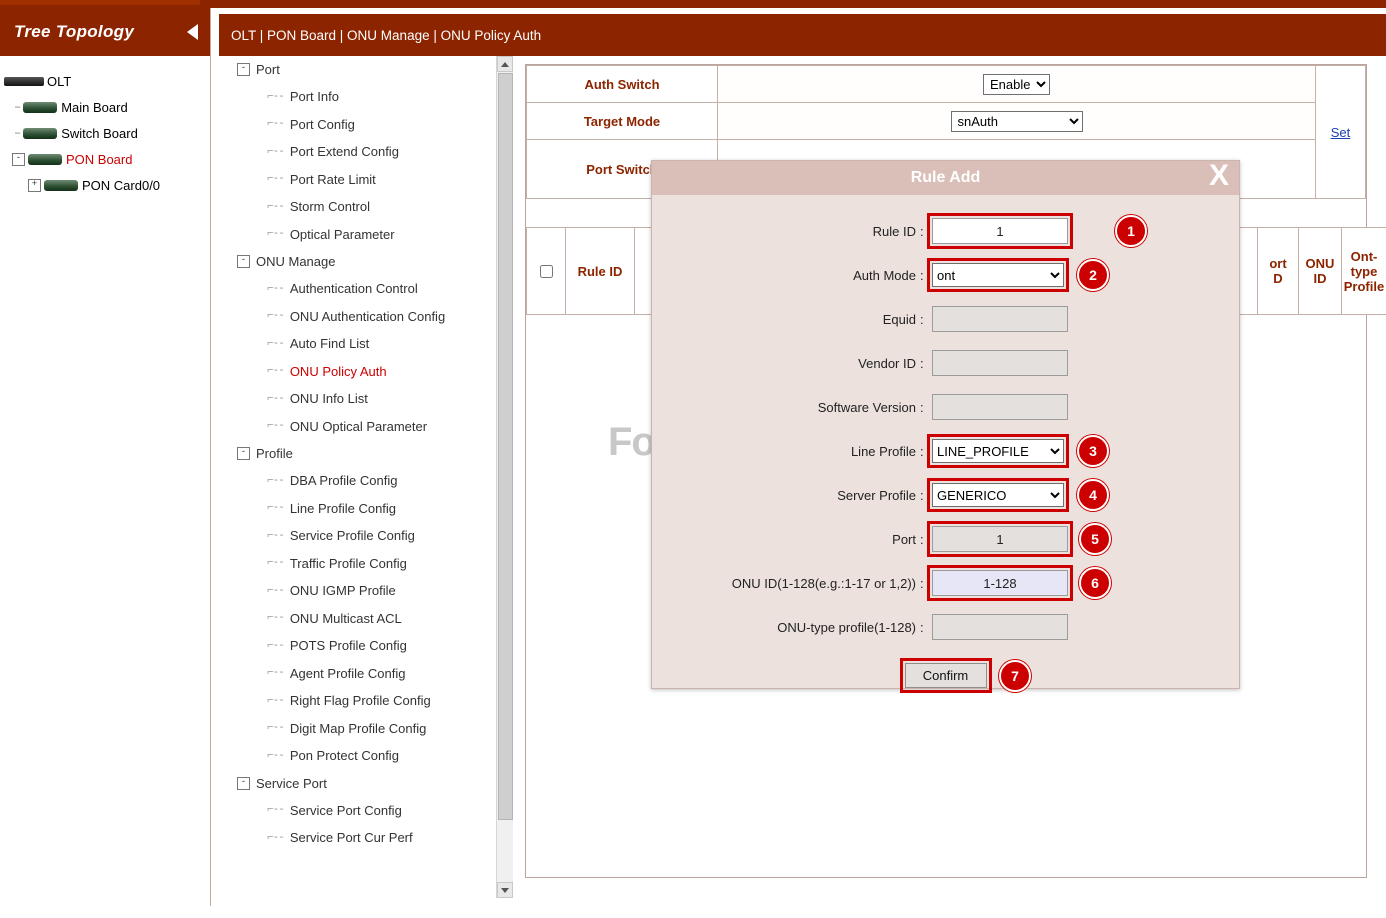 This screenshot has width=1386, height=918. Describe the element at coordinates (333, 179) in the screenshot. I see `menu-item-label: Port Rate Limit` at that location.